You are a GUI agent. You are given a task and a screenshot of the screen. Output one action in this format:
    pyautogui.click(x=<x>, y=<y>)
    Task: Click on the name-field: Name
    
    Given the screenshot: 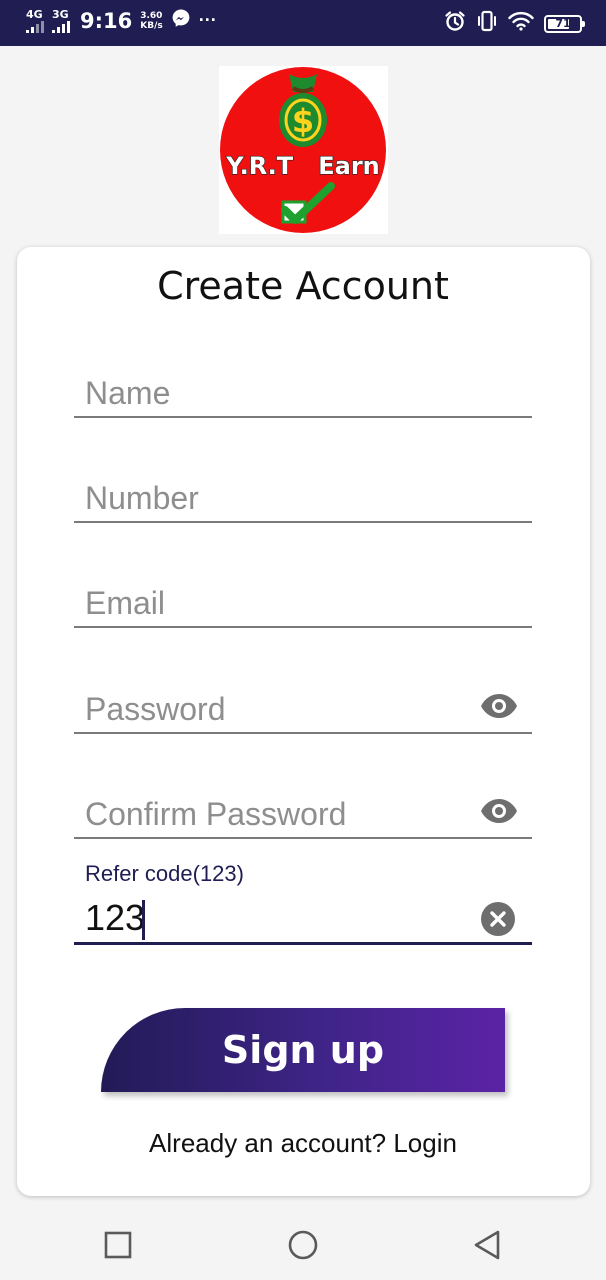 What is the action you would take?
    pyautogui.click(x=303, y=388)
    